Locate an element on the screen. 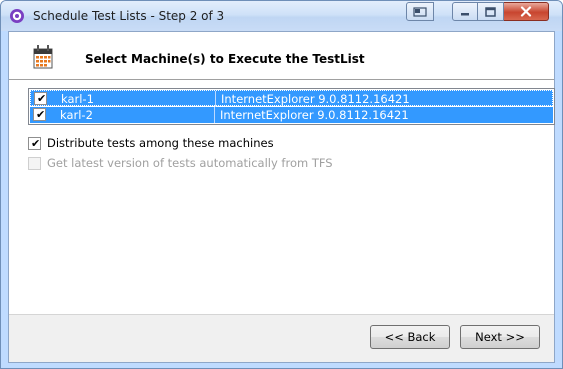  close-button is located at coordinates (526, 11).